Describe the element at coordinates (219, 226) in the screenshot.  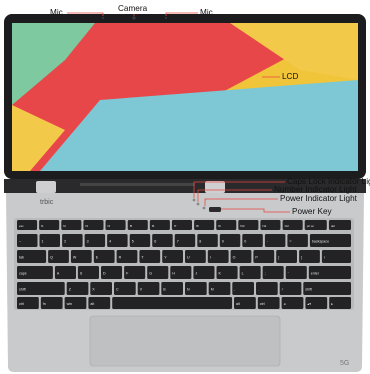
I see `key-label: f9` at that location.